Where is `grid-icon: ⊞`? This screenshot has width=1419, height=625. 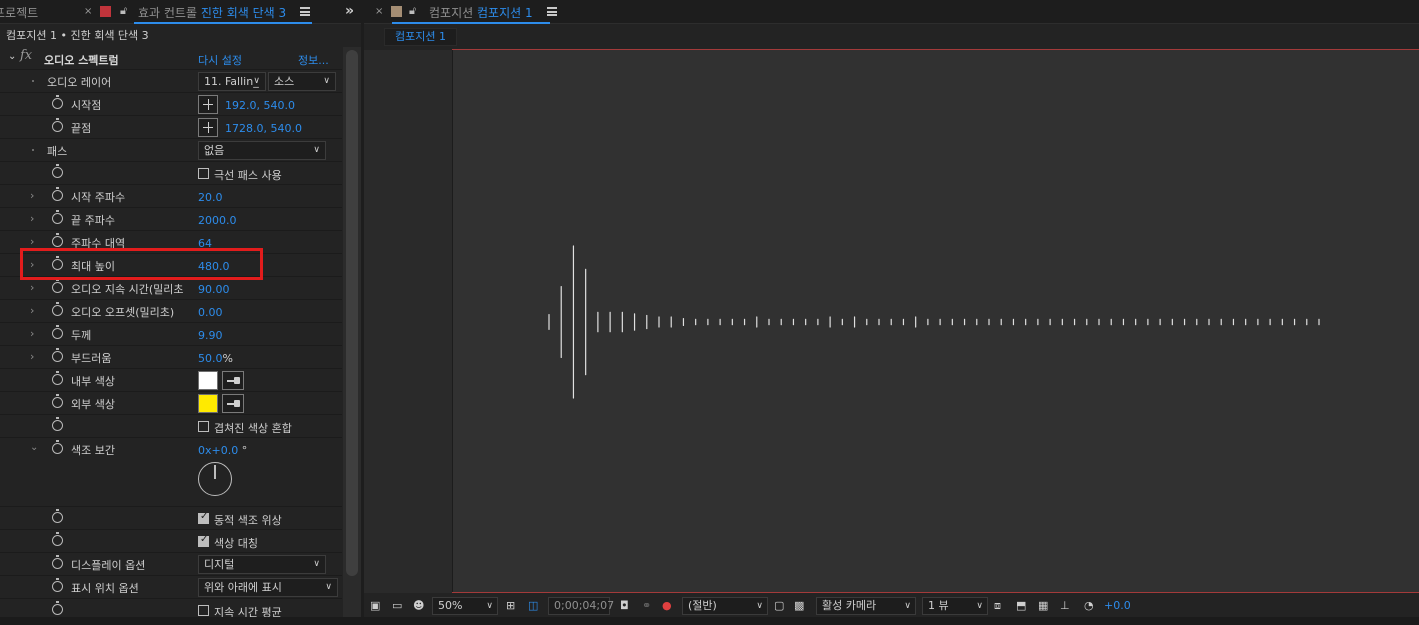
grid-icon: ⊞ is located at coordinates (510, 606).